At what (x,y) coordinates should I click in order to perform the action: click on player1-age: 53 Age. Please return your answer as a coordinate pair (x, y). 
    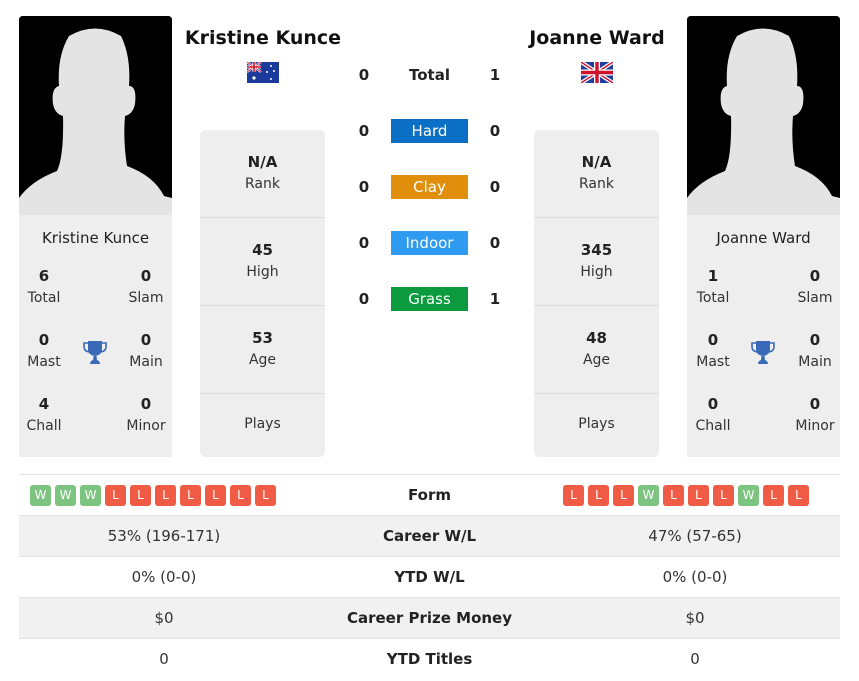
    Looking at the image, I should click on (262, 350).